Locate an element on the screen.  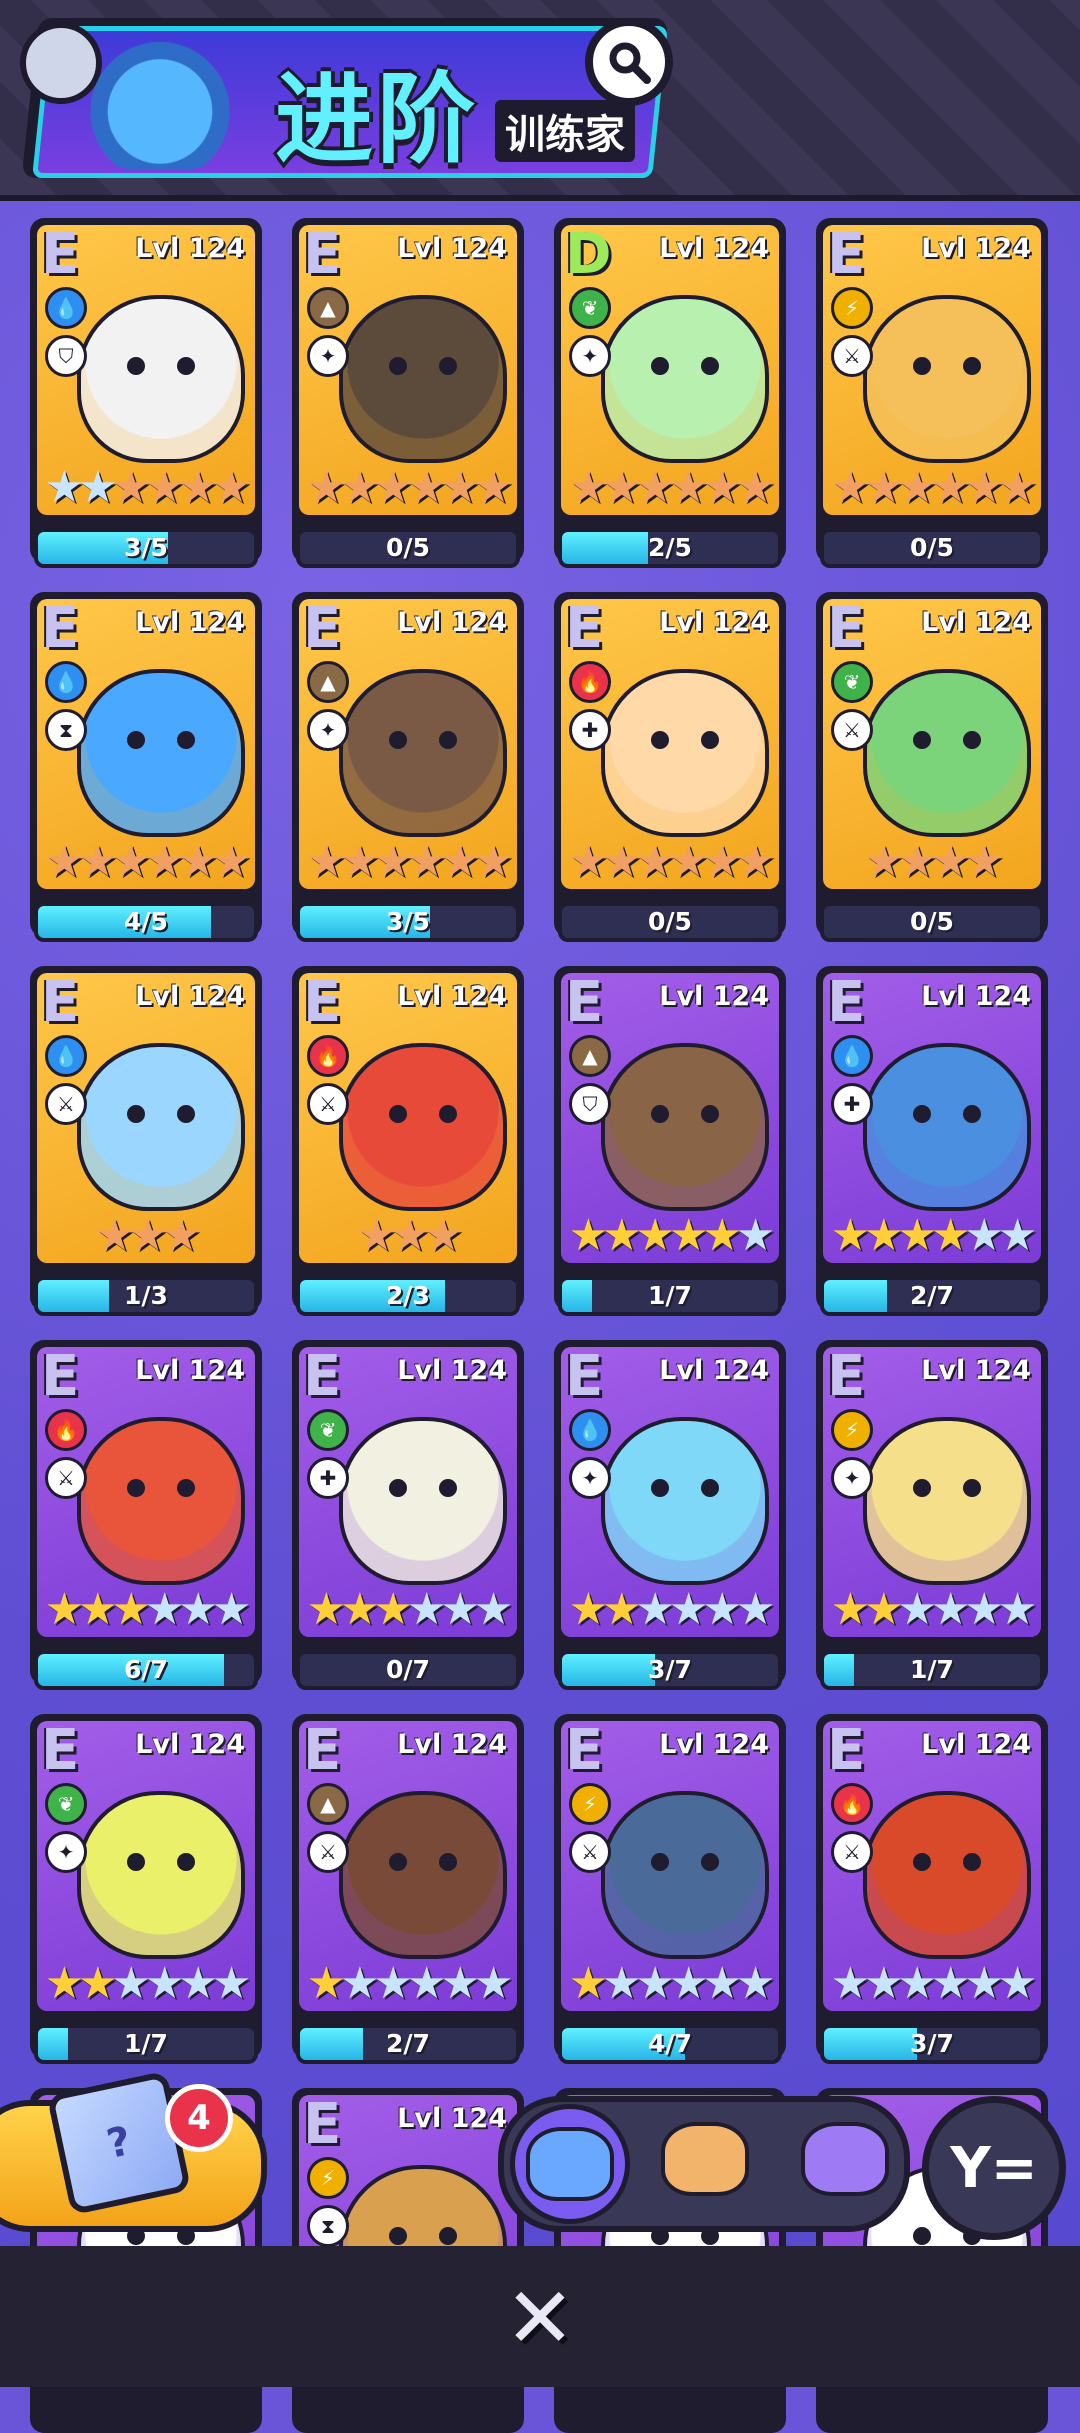
trainer-card: E Lvl 124 ⚡ ✦ ★ ★ ★ ★ ★ ★ 1/7 is located at coordinates (932, 1515).